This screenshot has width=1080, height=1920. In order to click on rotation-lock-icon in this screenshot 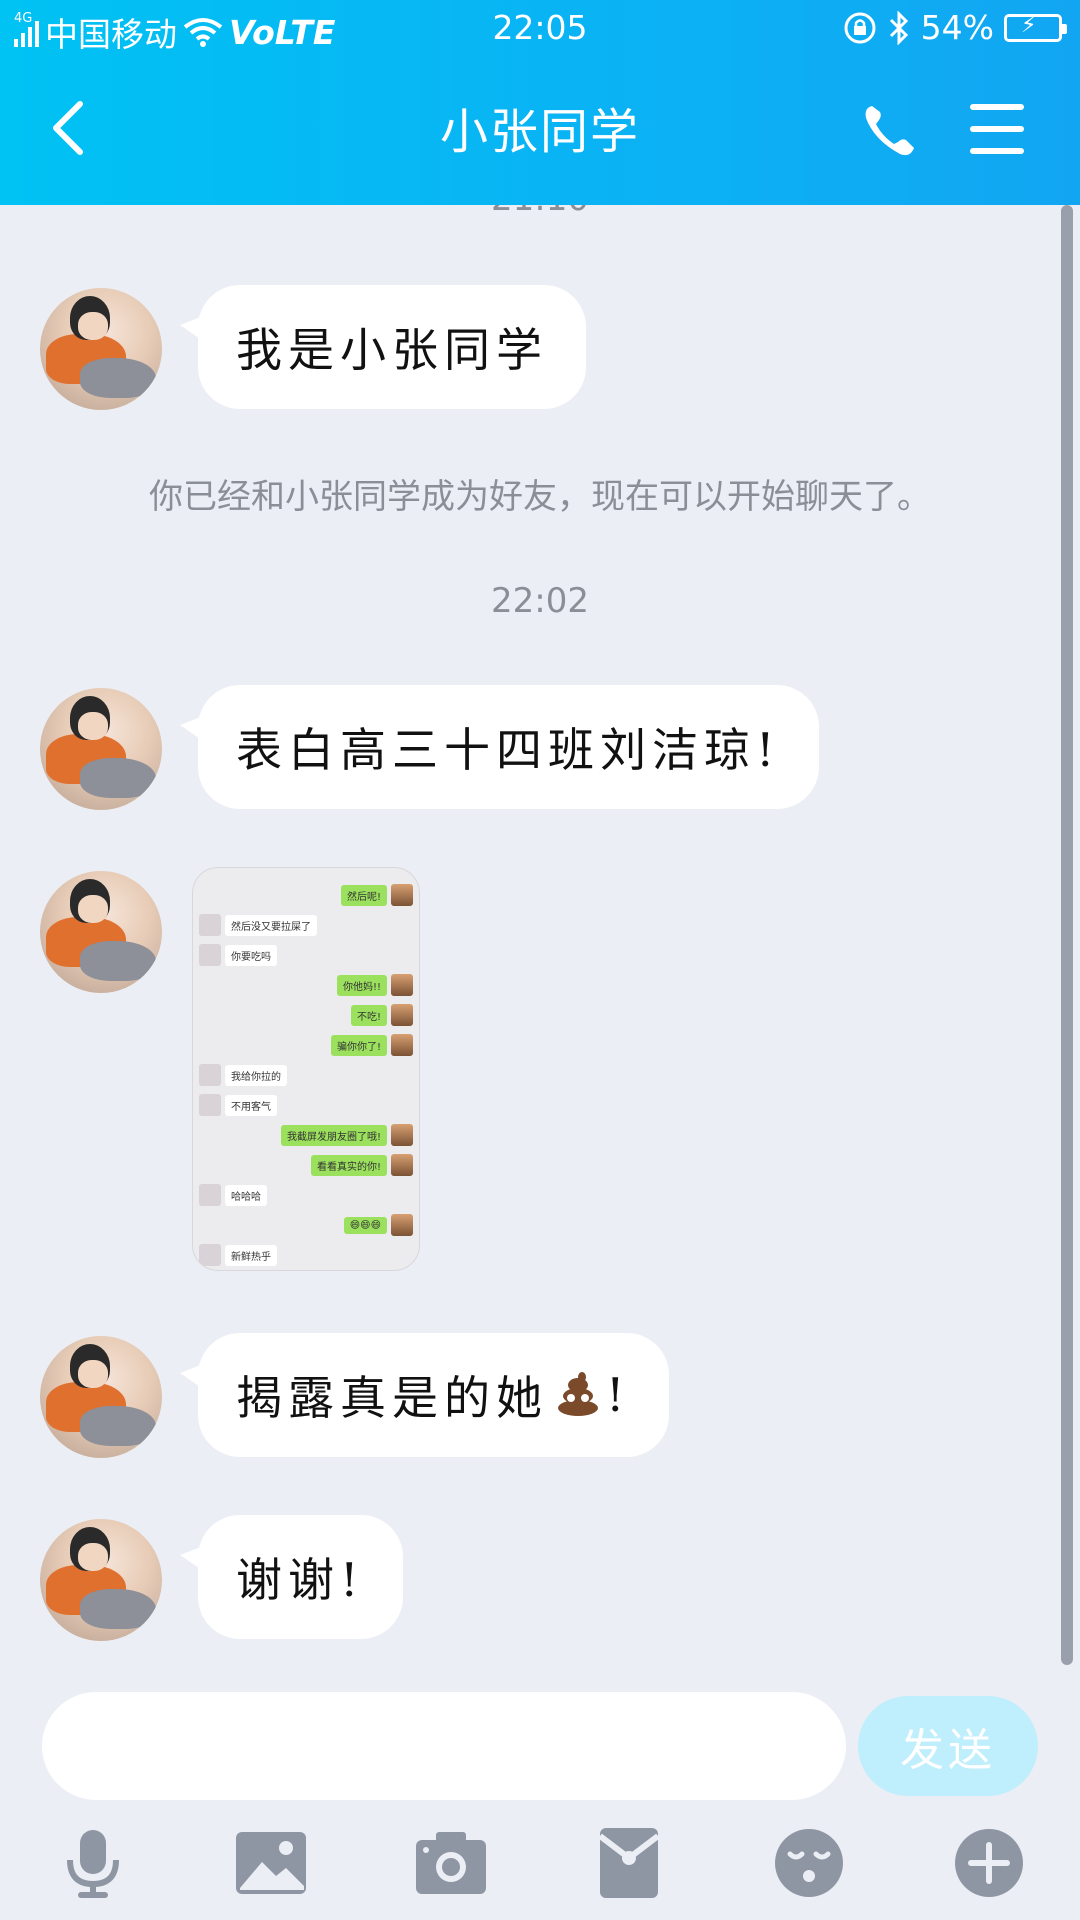, I will do `click(860, 27)`.